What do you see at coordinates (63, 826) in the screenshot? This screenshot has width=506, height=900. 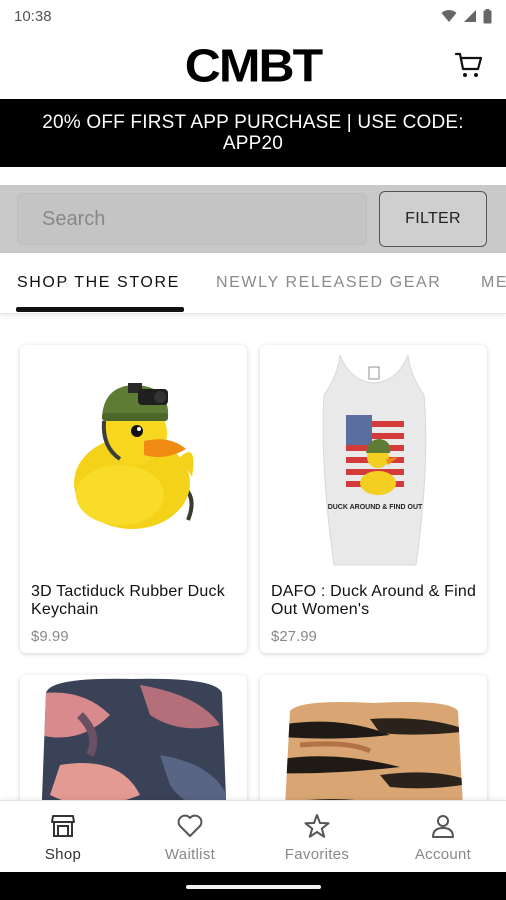 I see `shop-icon` at bounding box center [63, 826].